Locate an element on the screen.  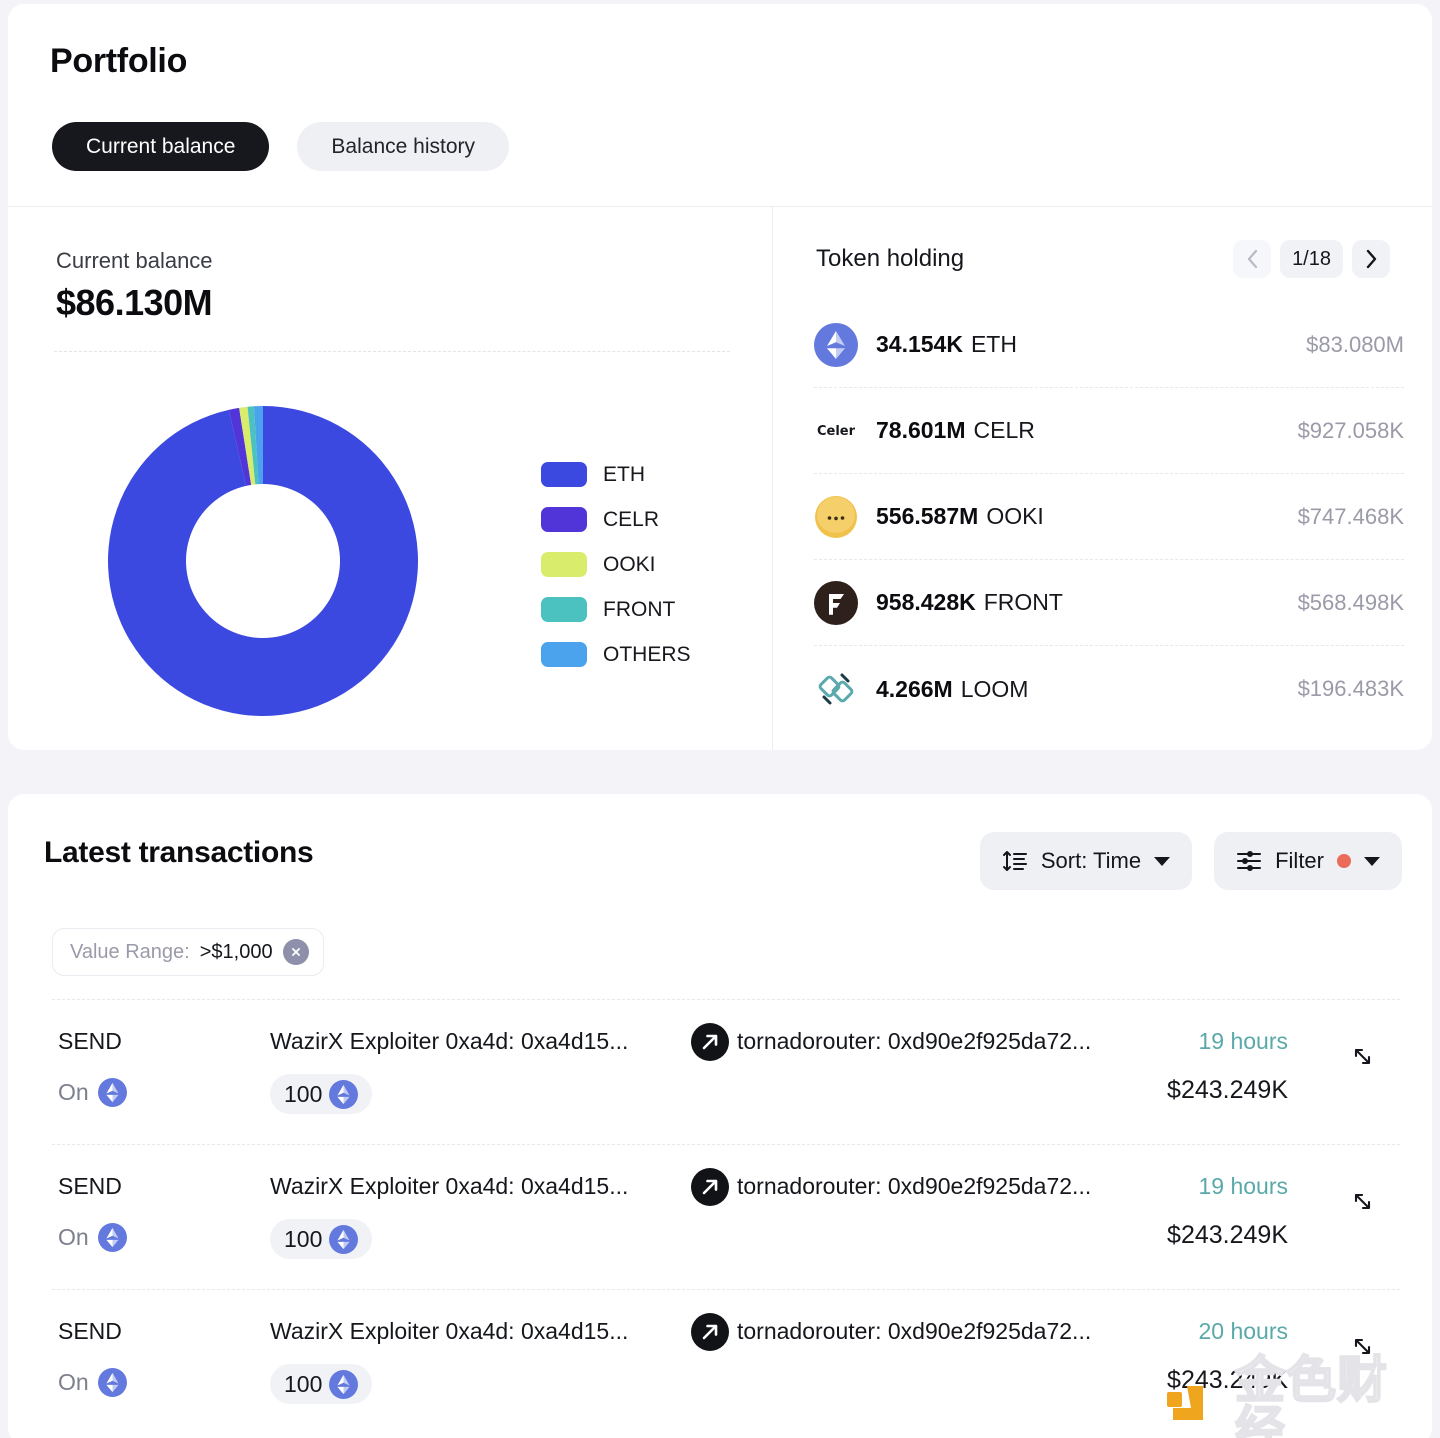
token-usd-value: $83.080M is located at coordinates (1355, 344).